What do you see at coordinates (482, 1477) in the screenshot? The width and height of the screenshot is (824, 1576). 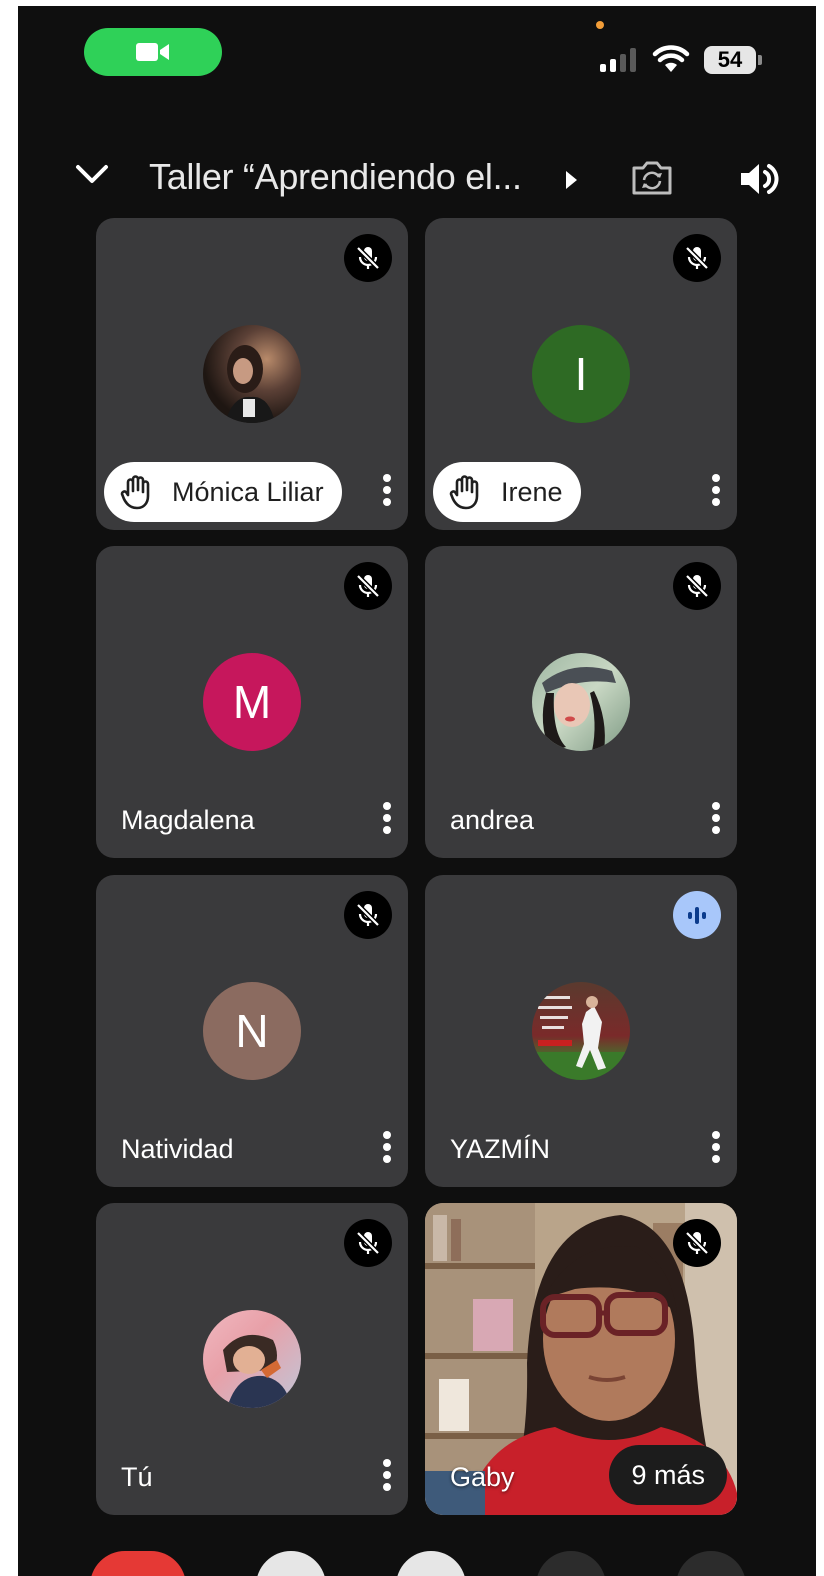 I see `participant-name: Gaby` at bounding box center [482, 1477].